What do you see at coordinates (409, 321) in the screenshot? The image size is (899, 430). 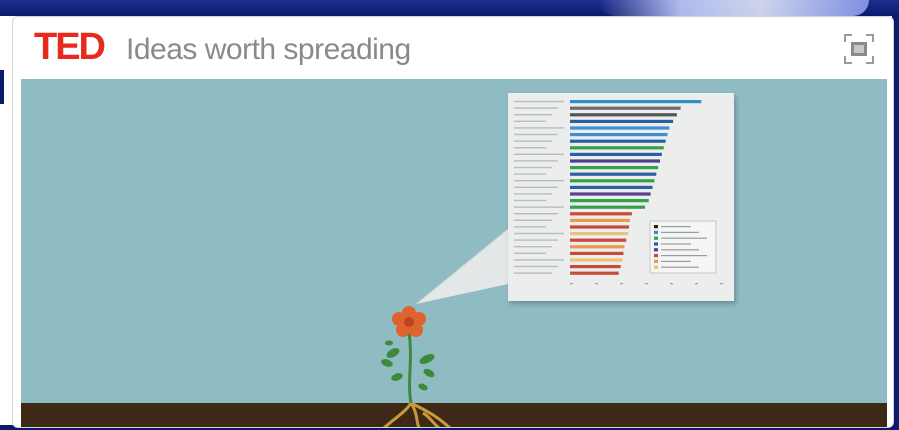 I see `flower-icon` at bounding box center [409, 321].